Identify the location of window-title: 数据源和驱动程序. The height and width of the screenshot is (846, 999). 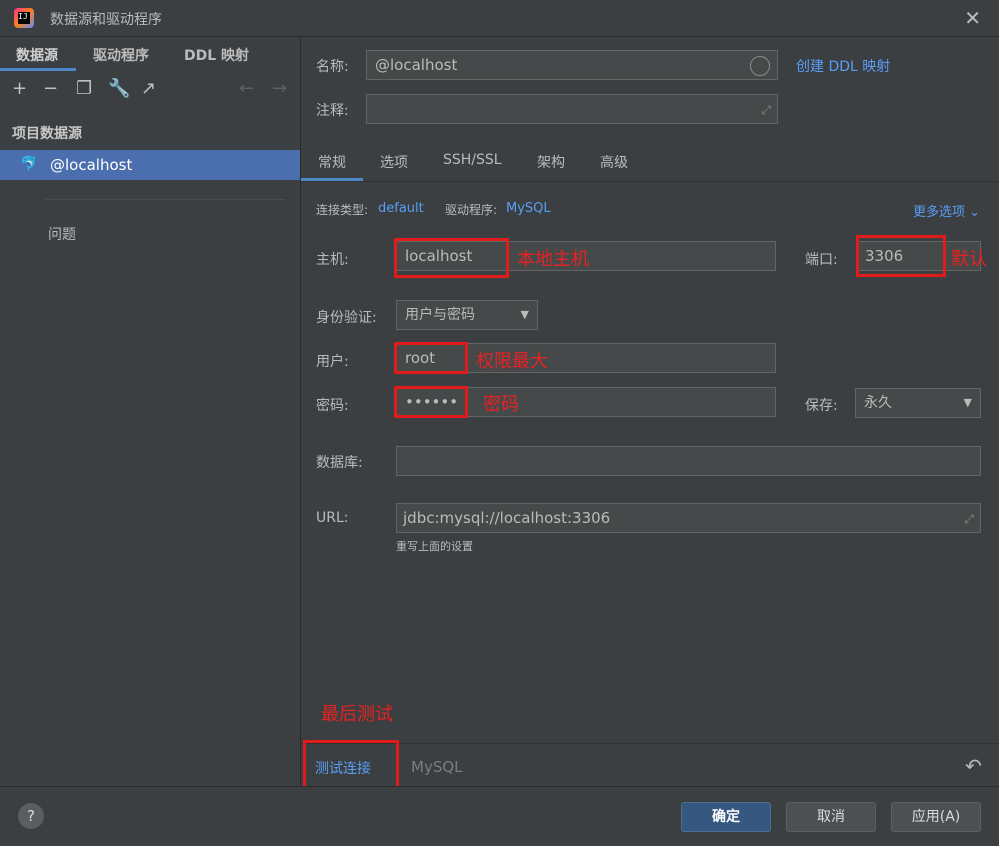
(106, 20).